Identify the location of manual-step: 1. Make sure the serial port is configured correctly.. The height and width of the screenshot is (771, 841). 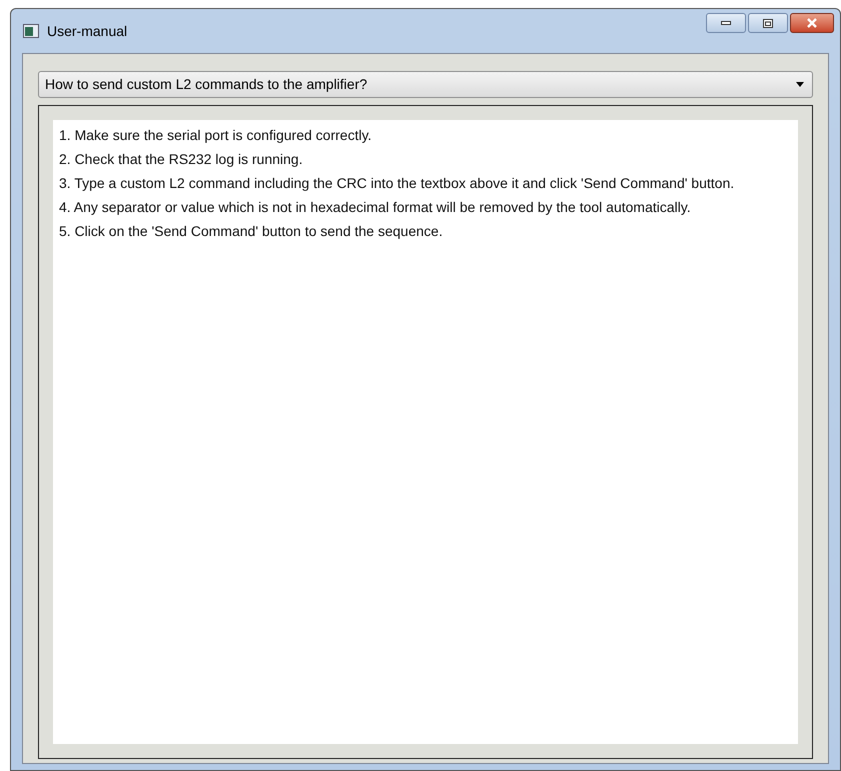
(425, 135).